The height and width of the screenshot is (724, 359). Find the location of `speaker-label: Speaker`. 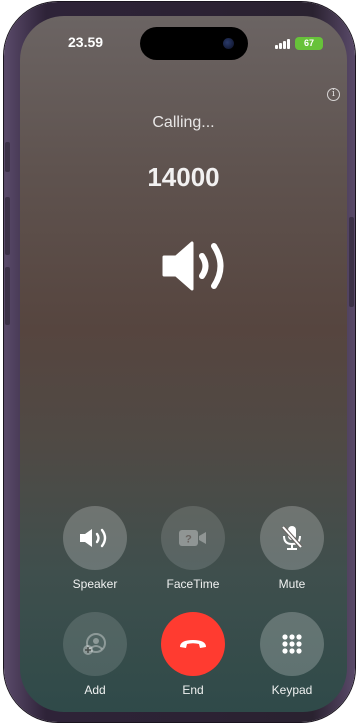

speaker-label: Speaker is located at coordinates (95, 584).